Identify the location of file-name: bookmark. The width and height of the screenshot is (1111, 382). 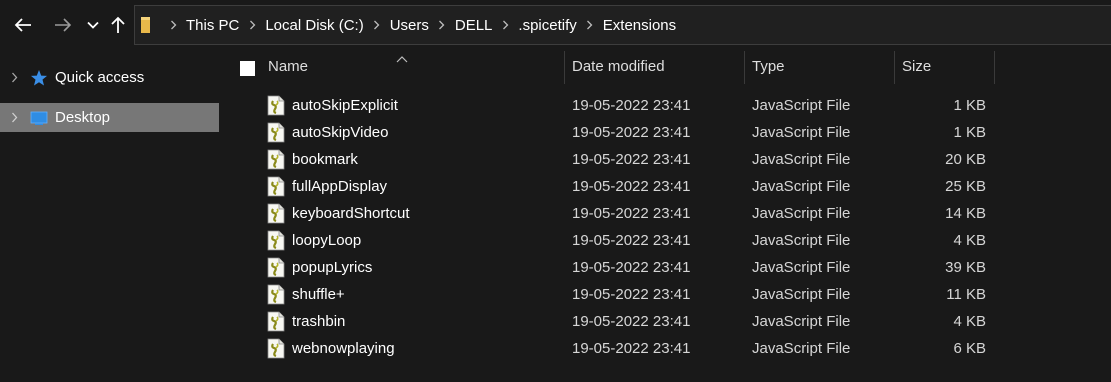
(325, 159).